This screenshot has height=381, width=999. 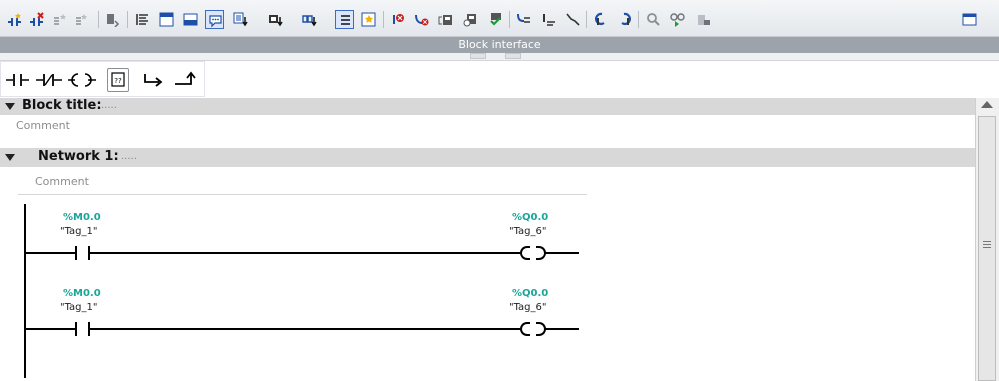 What do you see at coordinates (309, 19) in the screenshot?
I see `go-online-icon` at bounding box center [309, 19].